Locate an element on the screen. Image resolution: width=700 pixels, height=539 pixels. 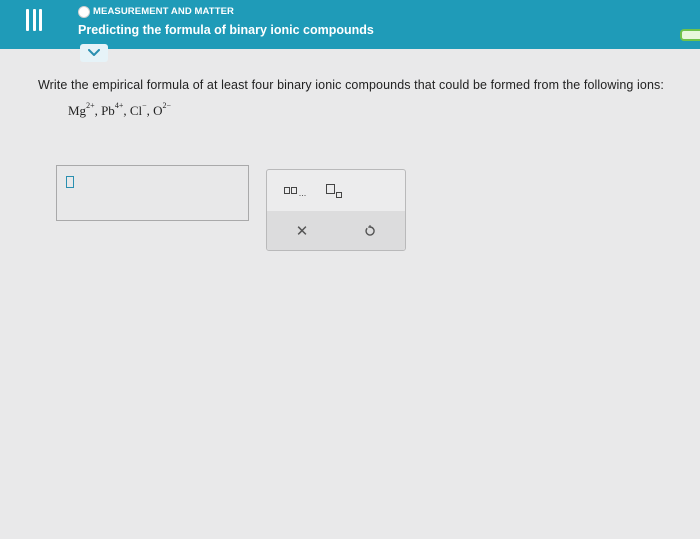
formula-palette: ... ✕ is located at coordinates (336, 210).